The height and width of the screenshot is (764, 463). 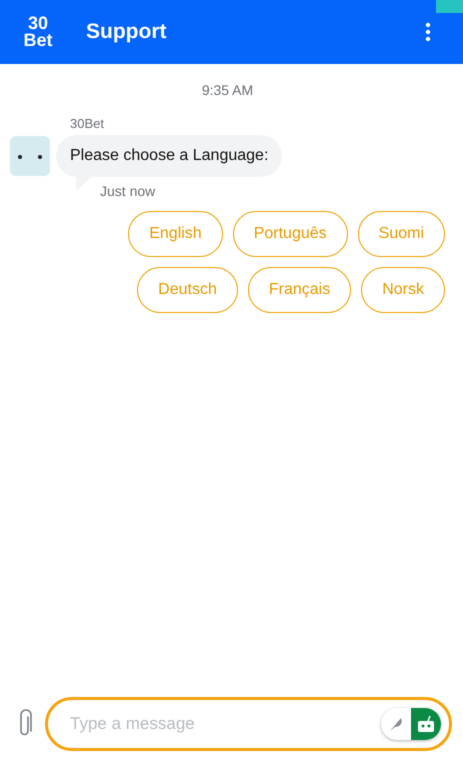 What do you see at coordinates (127, 32) in the screenshot?
I see `header-title: Support` at bounding box center [127, 32].